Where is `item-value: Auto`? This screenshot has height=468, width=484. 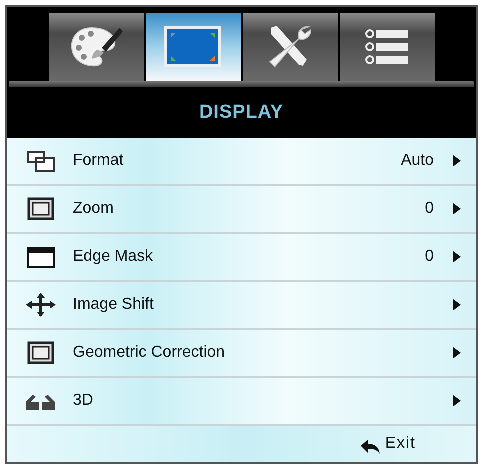 item-value: Auto is located at coordinates (417, 161).